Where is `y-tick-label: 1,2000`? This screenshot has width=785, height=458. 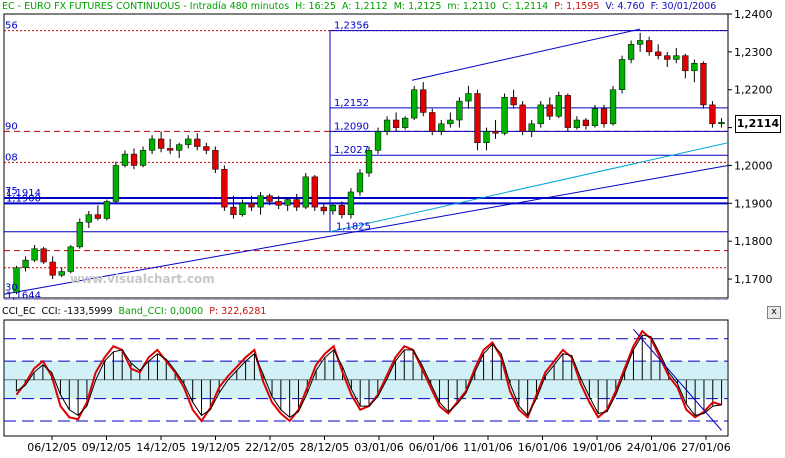
y-tick-label: 1,2000 is located at coordinates (753, 165).